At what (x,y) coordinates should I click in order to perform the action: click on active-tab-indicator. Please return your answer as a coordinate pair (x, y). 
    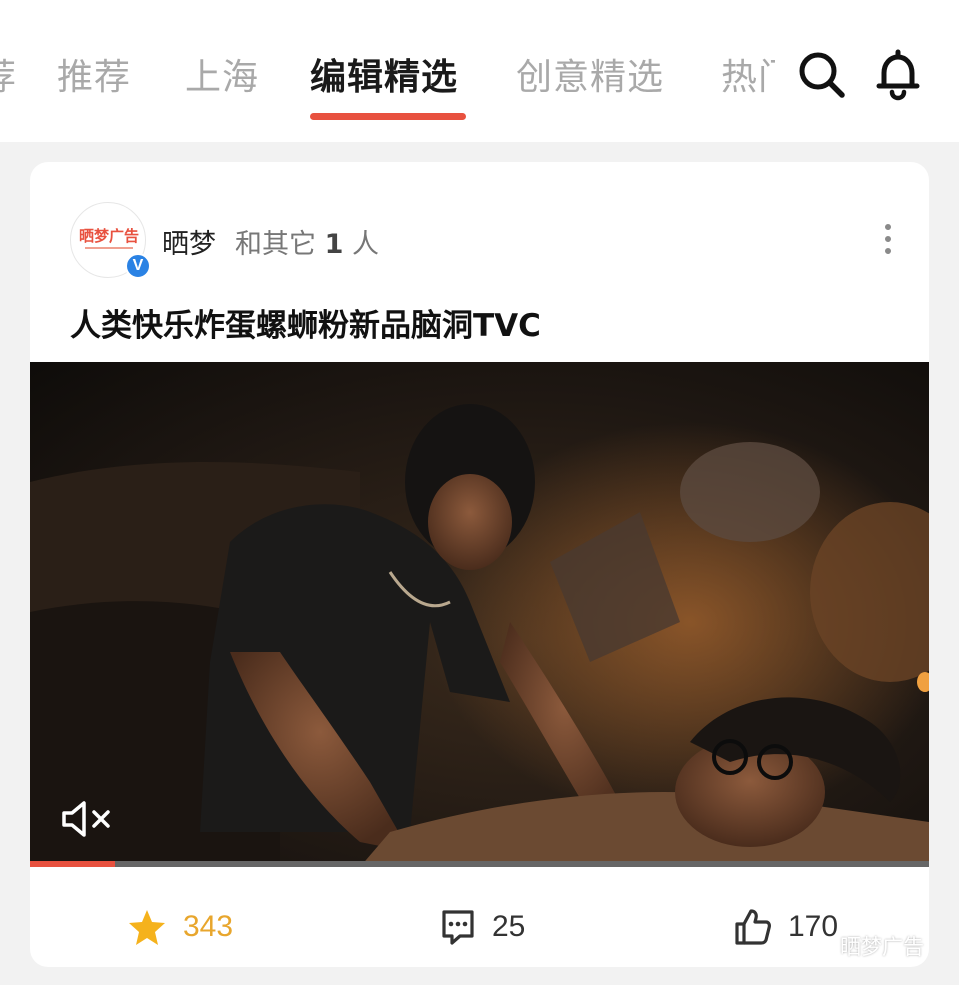
    Looking at the image, I should click on (388, 116).